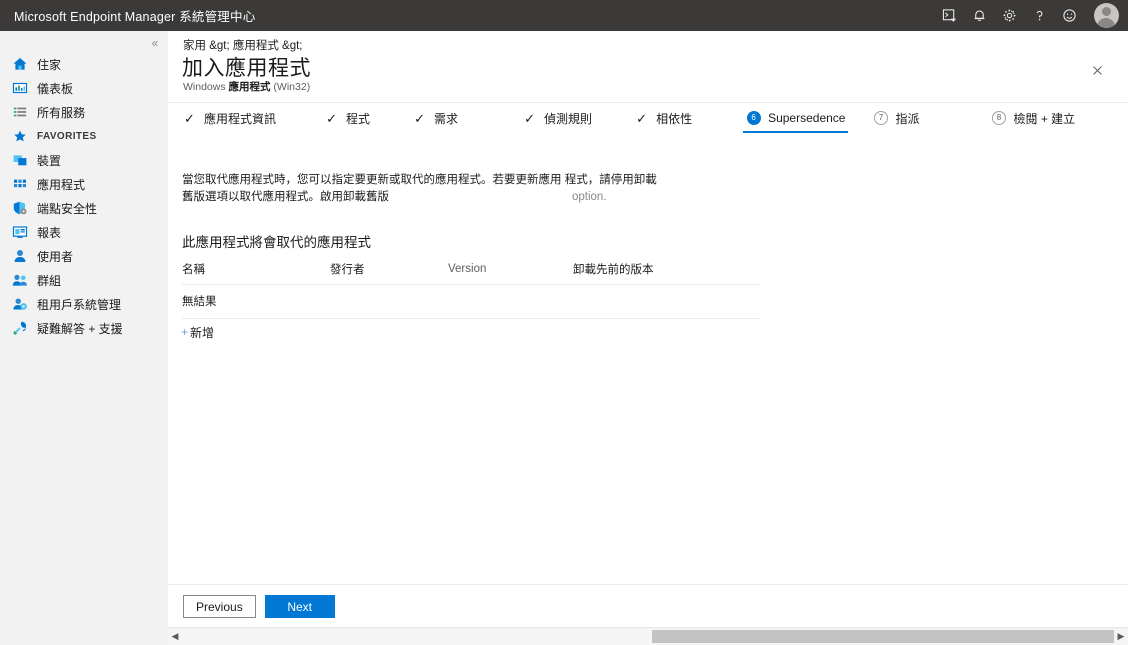 The width and height of the screenshot is (1128, 645). Describe the element at coordinates (67, 208) in the screenshot. I see `sidebar-item-label: 端點安全性` at that location.